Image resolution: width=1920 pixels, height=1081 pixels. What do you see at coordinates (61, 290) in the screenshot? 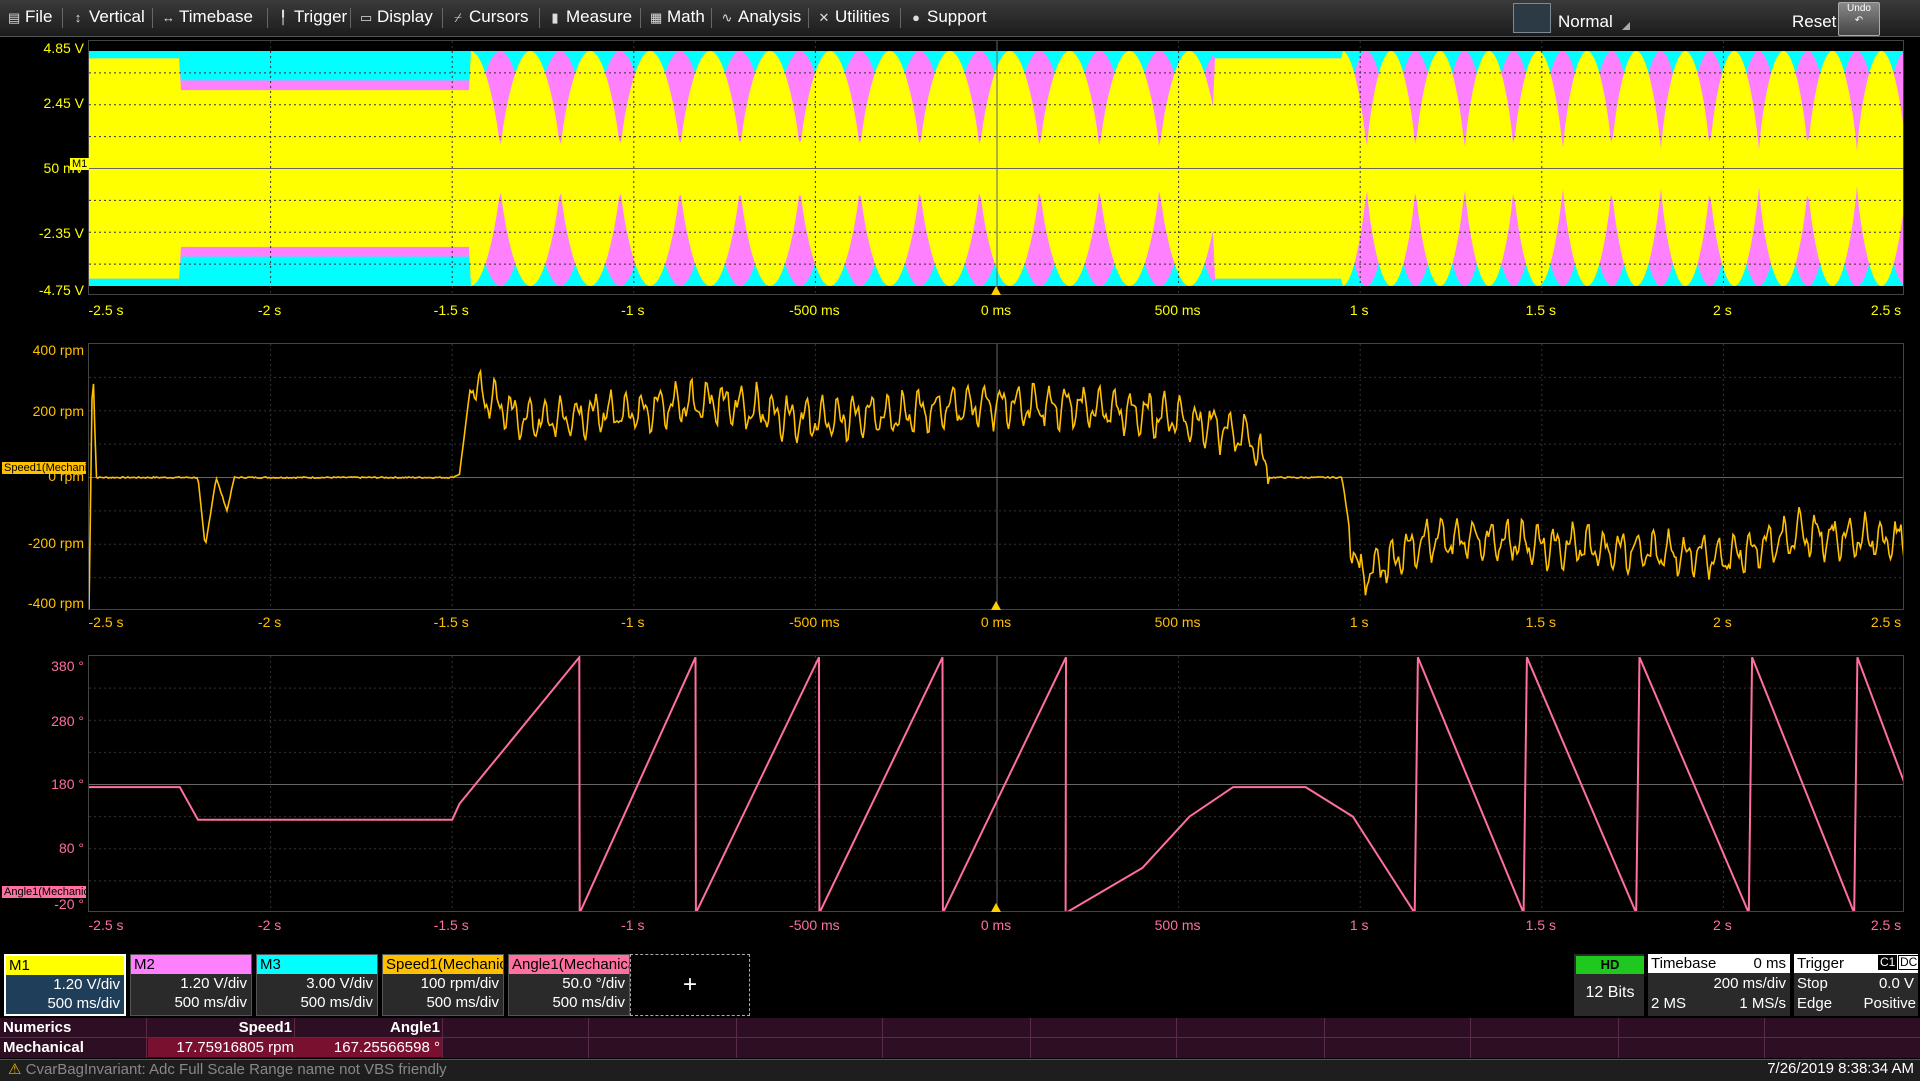
I see `y-tick-label: -4.75 V` at bounding box center [61, 290].